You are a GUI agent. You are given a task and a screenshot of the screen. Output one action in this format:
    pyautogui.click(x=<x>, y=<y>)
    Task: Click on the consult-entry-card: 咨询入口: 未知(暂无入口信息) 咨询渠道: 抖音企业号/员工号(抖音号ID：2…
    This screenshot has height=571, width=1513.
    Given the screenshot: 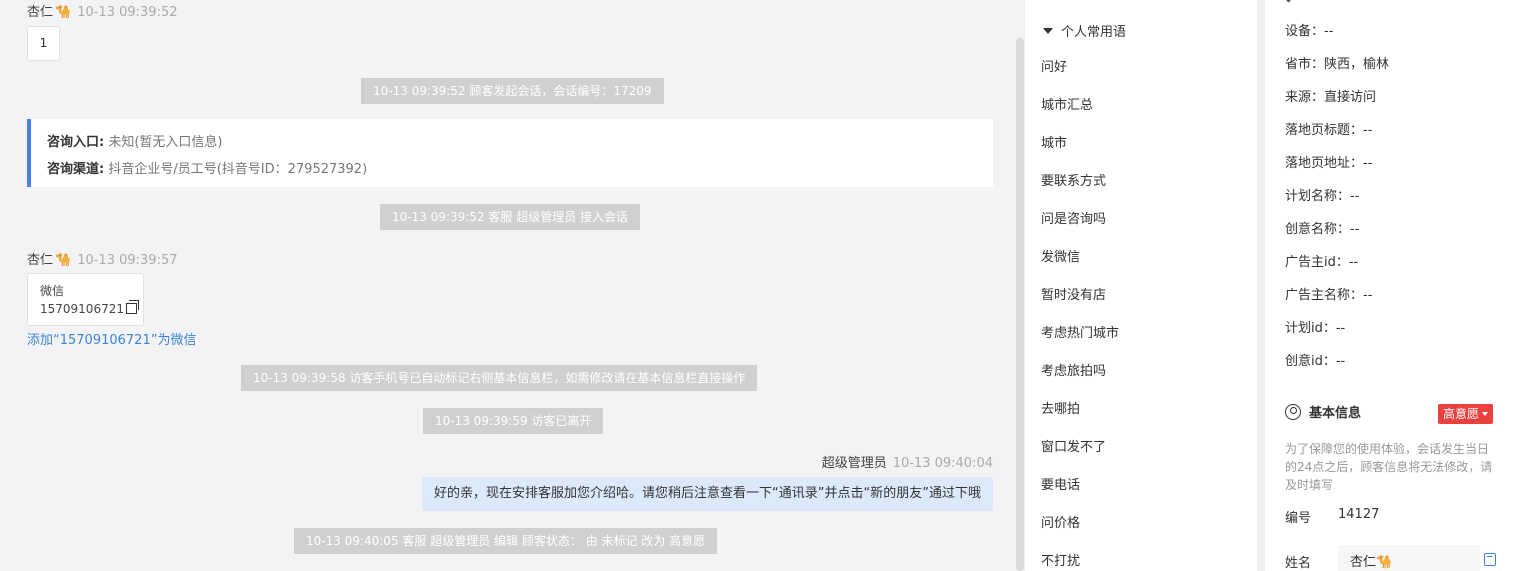 What is the action you would take?
    pyautogui.click(x=510, y=153)
    